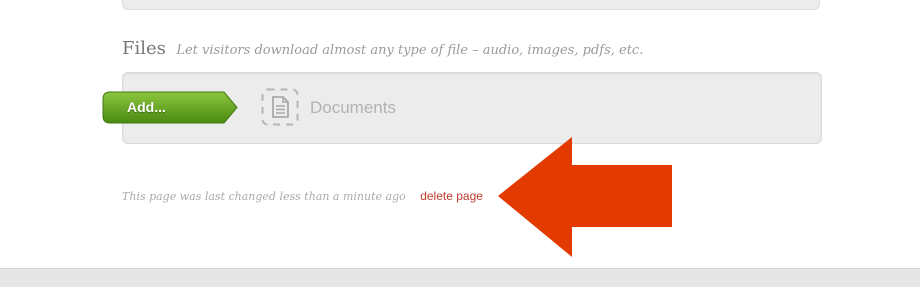  Describe the element at coordinates (460, 277) in the screenshot. I see `bottom-bar` at that location.